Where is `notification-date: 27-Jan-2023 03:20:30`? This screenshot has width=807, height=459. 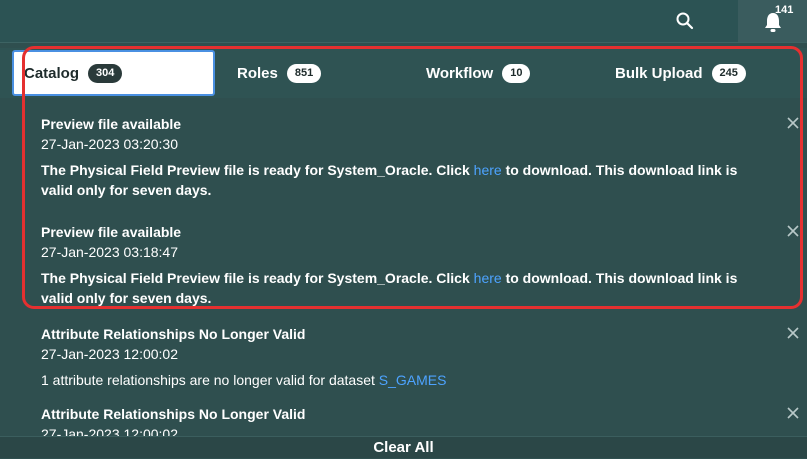 notification-date: 27-Jan-2023 03:20:30 is located at coordinates (109, 144).